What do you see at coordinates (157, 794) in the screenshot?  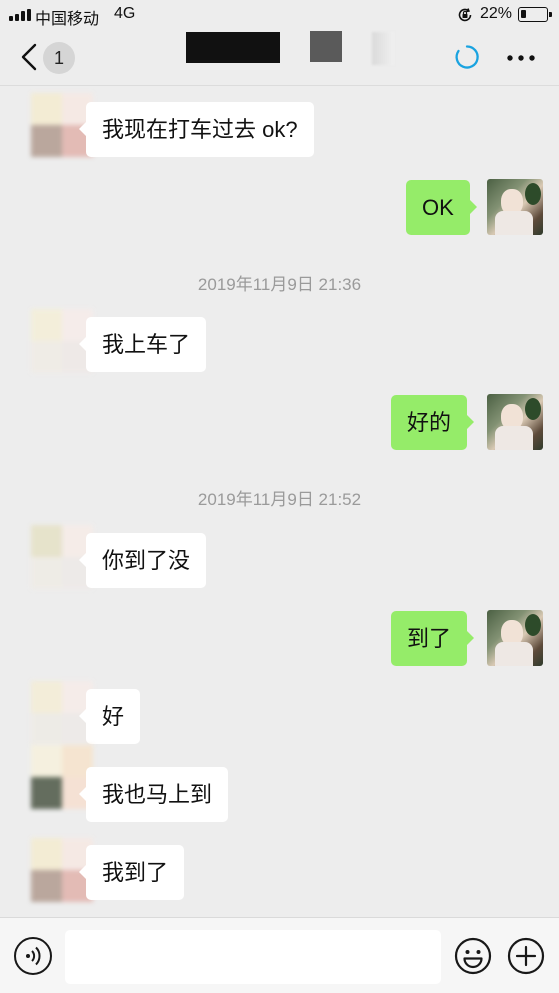 I see `message-text: 我也马上到` at bounding box center [157, 794].